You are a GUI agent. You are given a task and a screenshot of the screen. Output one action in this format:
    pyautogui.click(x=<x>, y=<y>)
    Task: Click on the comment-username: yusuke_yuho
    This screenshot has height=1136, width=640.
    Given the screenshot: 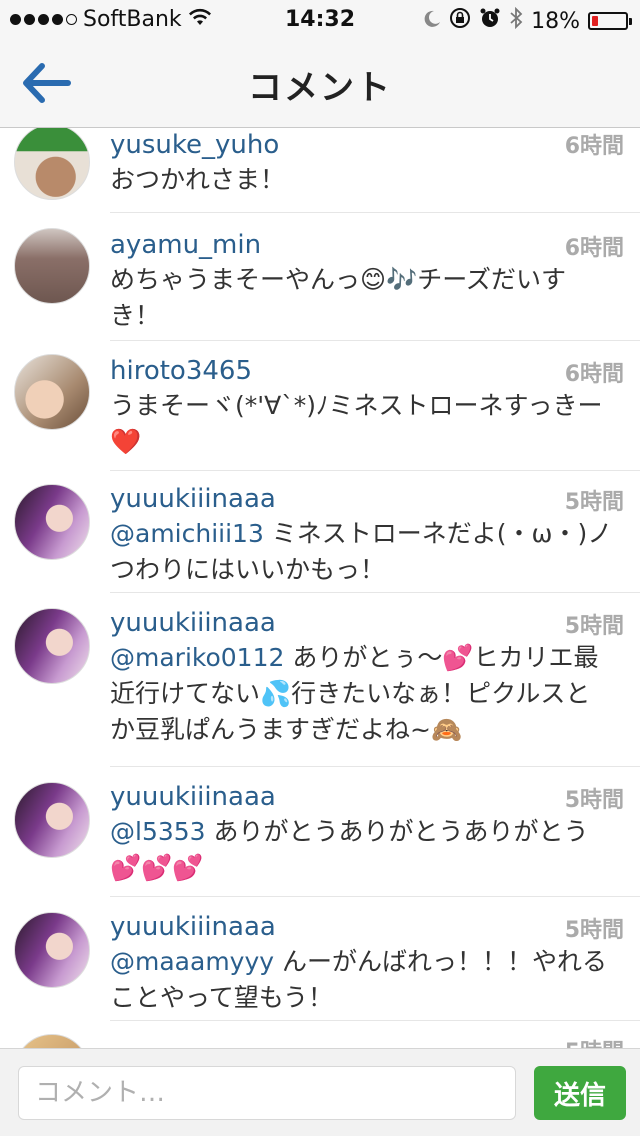 What is the action you would take?
    pyautogui.click(x=194, y=145)
    